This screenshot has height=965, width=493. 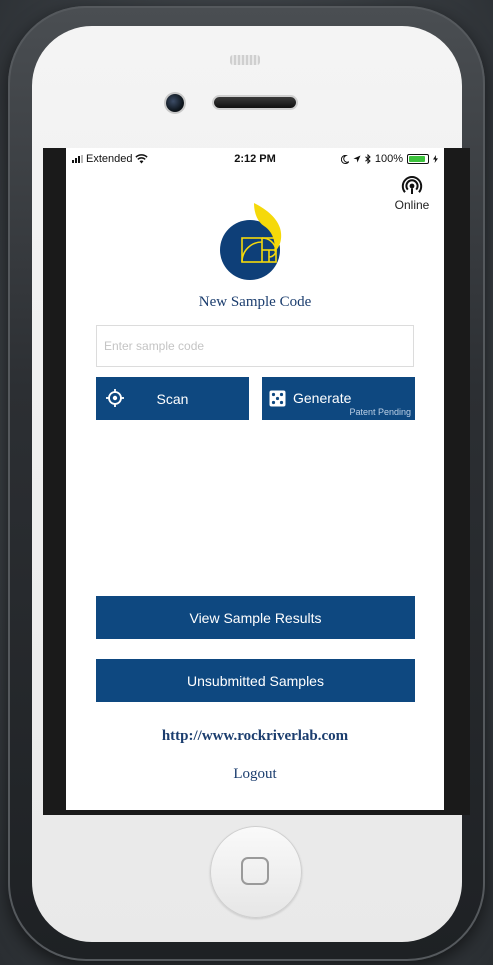 I want to click on unsubmitted-samples-button: Unsubmitted Samples, so click(x=255, y=680).